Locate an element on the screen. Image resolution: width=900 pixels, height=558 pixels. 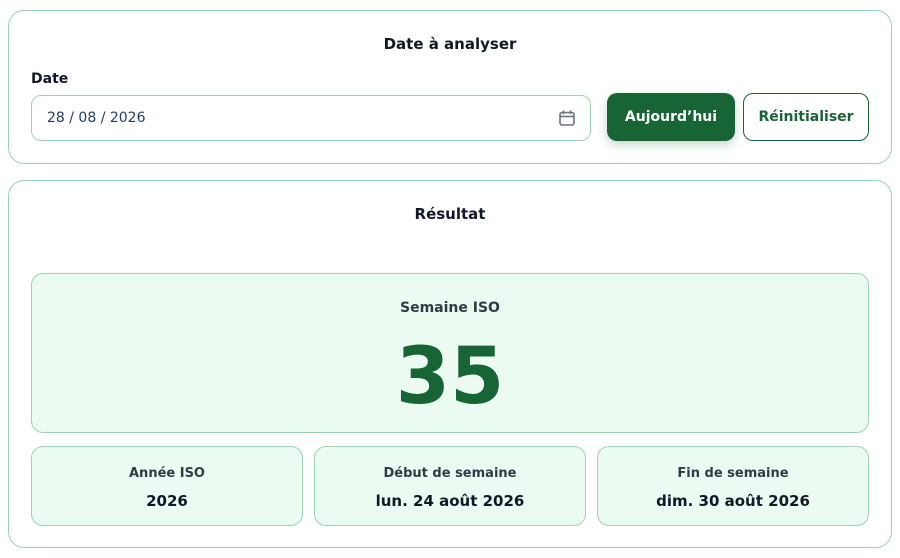
date-field-label: Date is located at coordinates (50, 79).